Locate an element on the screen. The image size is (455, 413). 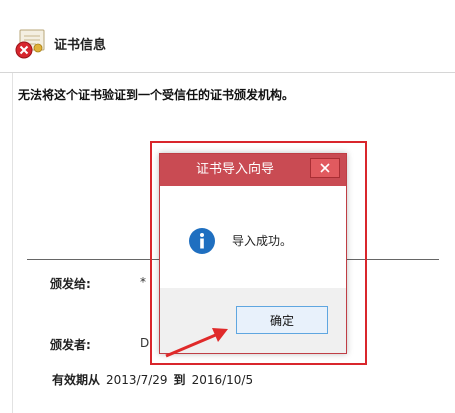
left-border is located at coordinates (12, 243).